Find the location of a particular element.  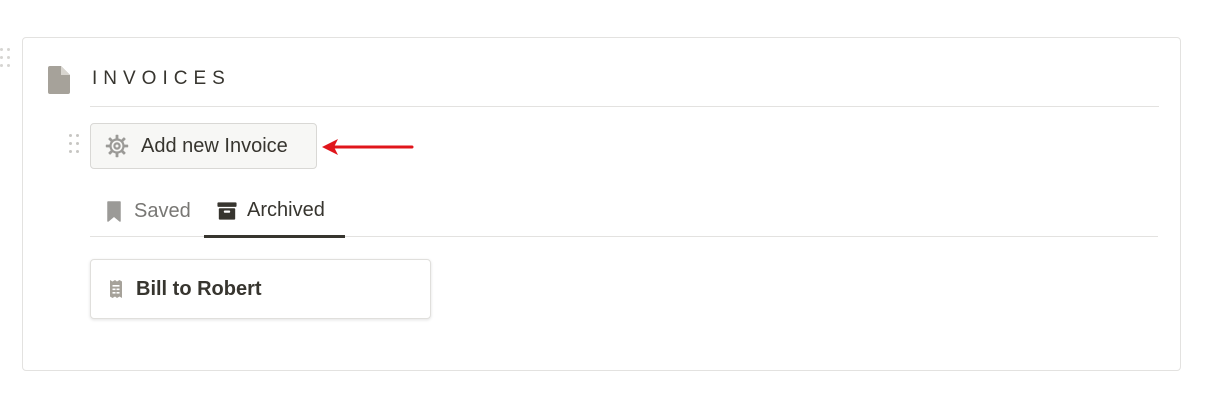

receipt-icon is located at coordinates (116, 289).